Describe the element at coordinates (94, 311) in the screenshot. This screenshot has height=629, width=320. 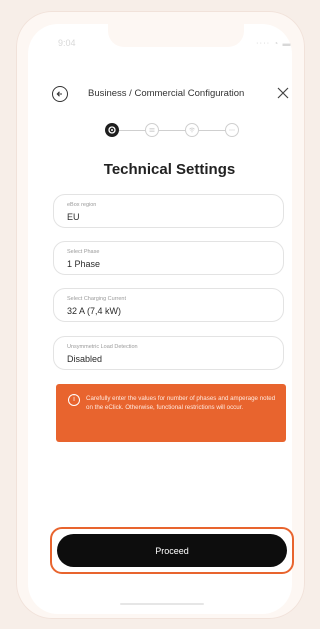
I see `field-value: 32 A (7,4 kW)` at that location.